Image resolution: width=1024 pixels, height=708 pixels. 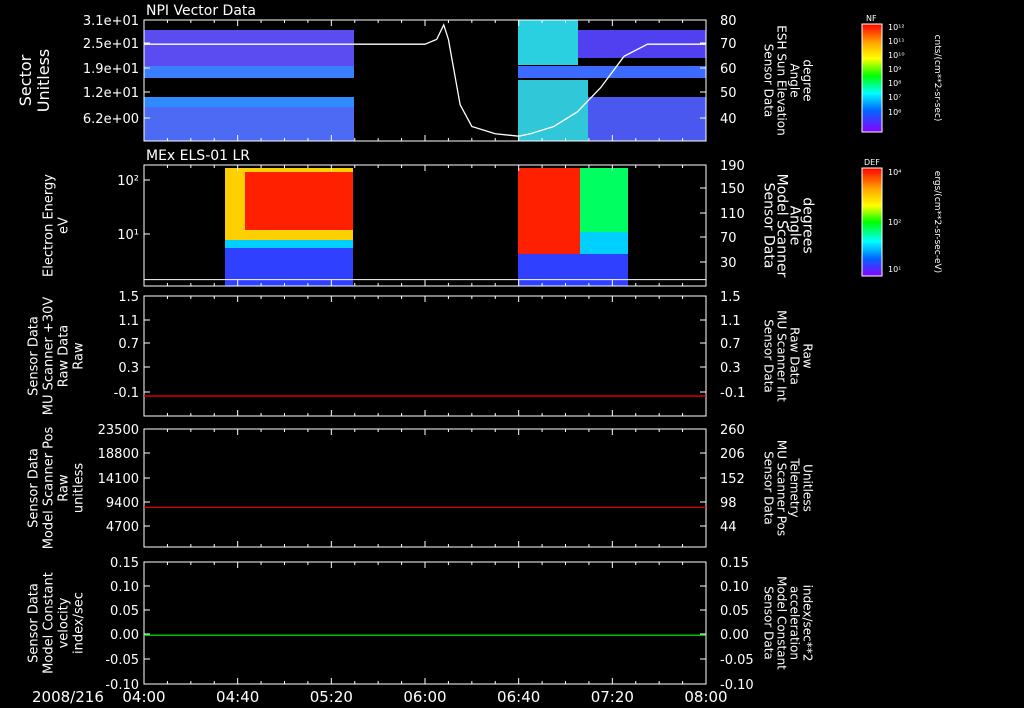 What do you see at coordinates (737, 660) in the screenshot?
I see `y-tick-label-right: -0.05` at bounding box center [737, 660].